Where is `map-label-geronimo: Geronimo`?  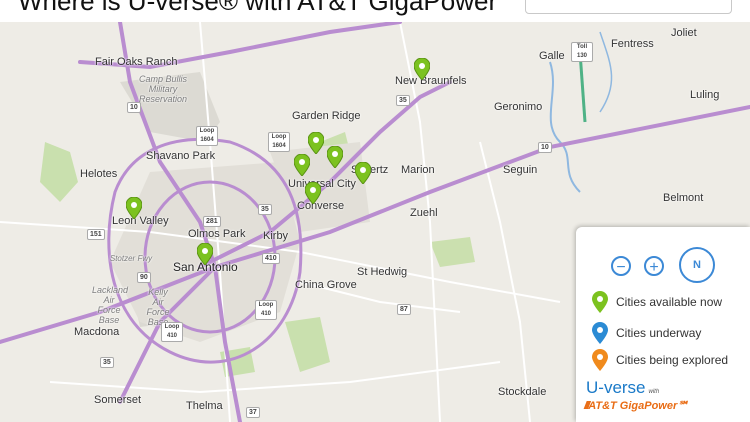 map-label-geronimo: Geronimo is located at coordinates (518, 107).